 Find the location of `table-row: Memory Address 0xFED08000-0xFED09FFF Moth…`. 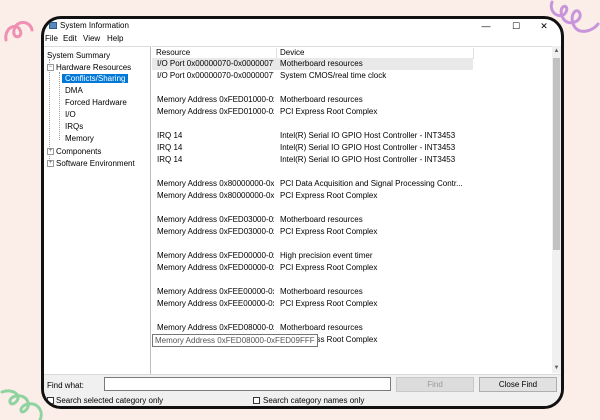

table-row: Memory Address 0xFED08000-0xFED09FFF Moth… is located at coordinates (312, 328).